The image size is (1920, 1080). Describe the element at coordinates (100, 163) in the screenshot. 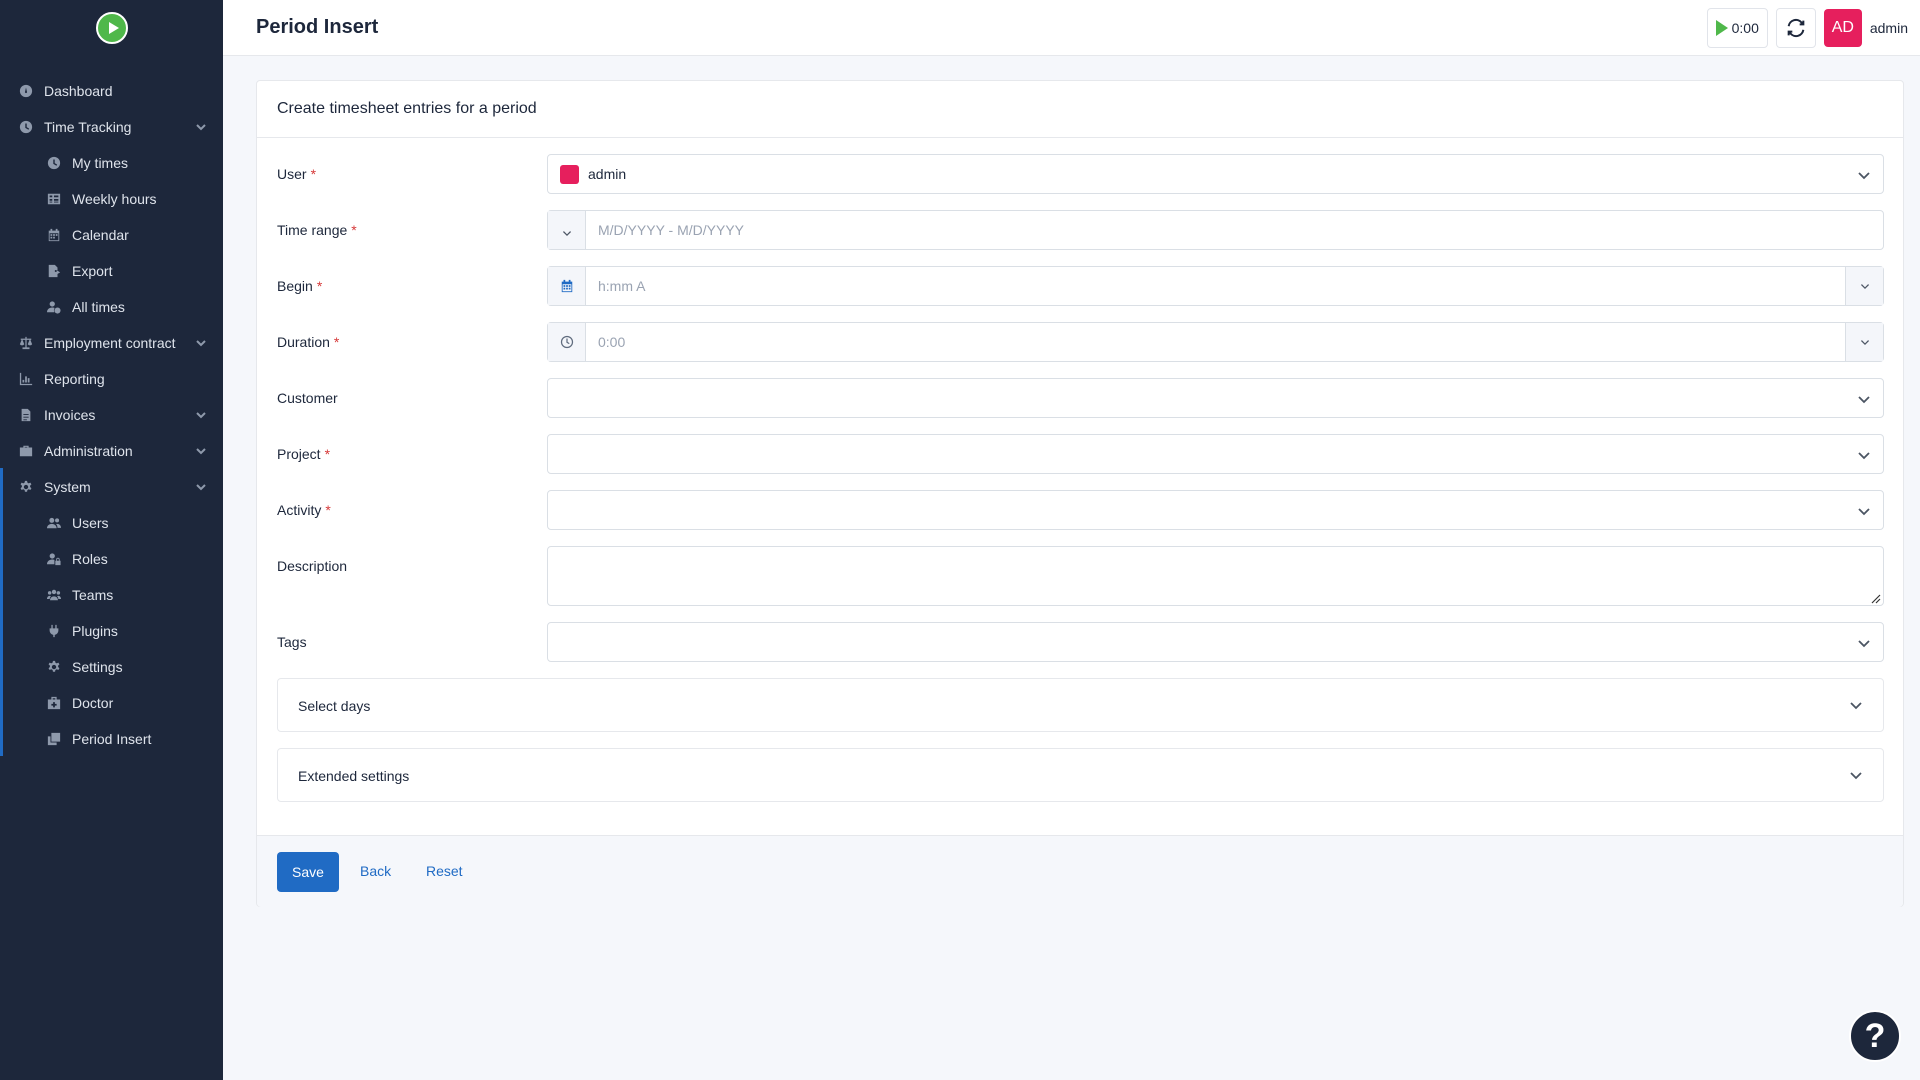

I see `sidebar-item-label: My times` at that location.